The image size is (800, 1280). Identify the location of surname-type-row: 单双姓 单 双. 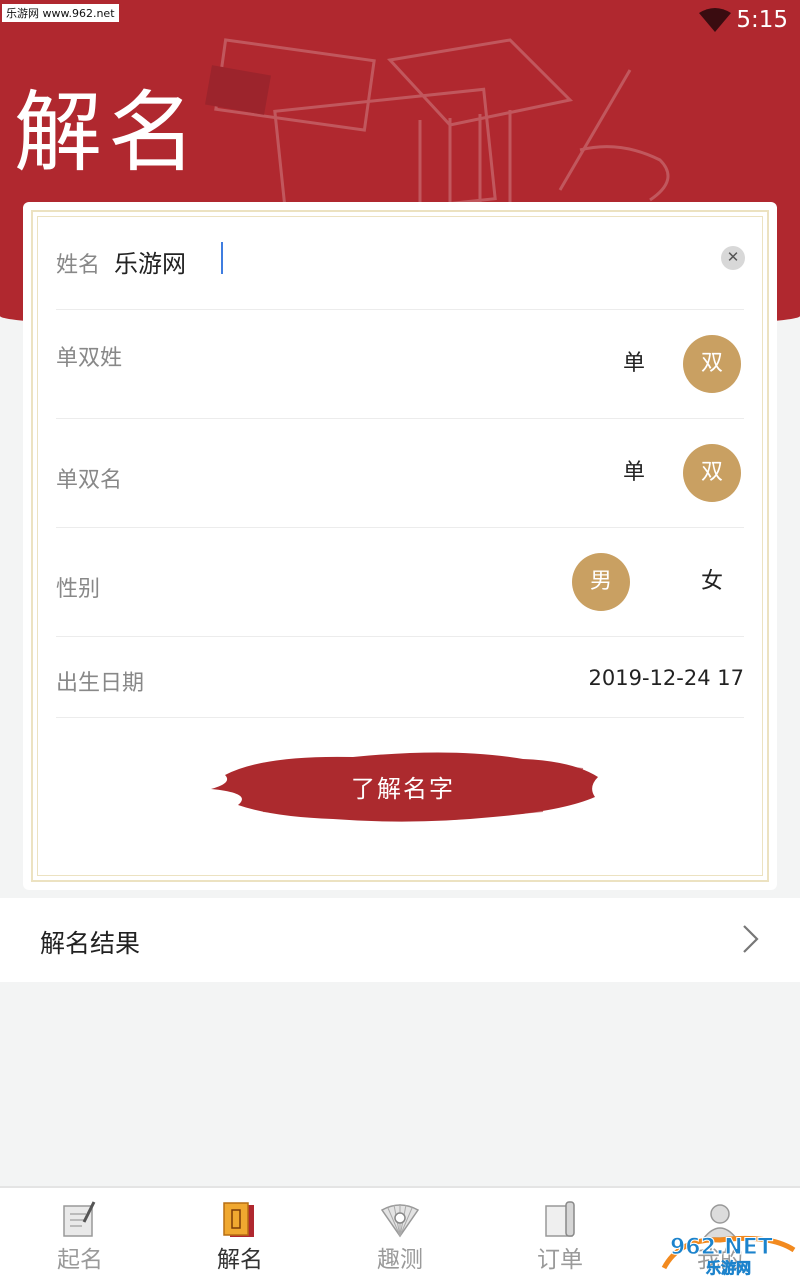
(400, 364).